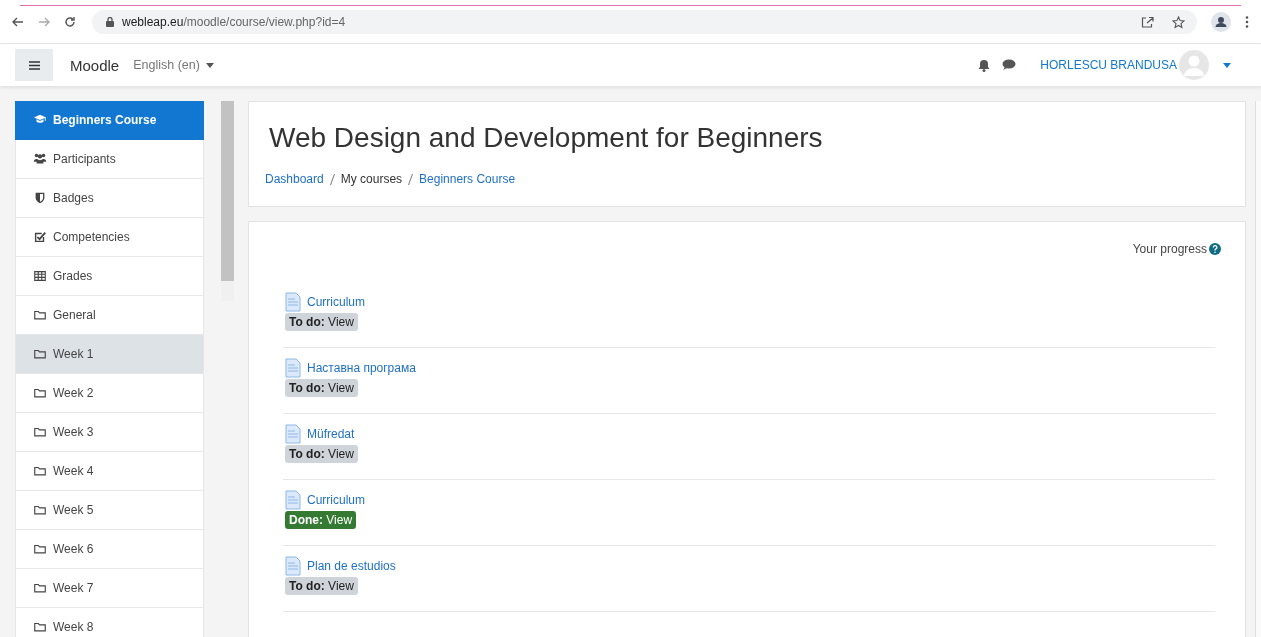 This screenshot has height=637, width=1261. Describe the element at coordinates (109, 276) in the screenshot. I see `sidebar-item: Grades` at that location.